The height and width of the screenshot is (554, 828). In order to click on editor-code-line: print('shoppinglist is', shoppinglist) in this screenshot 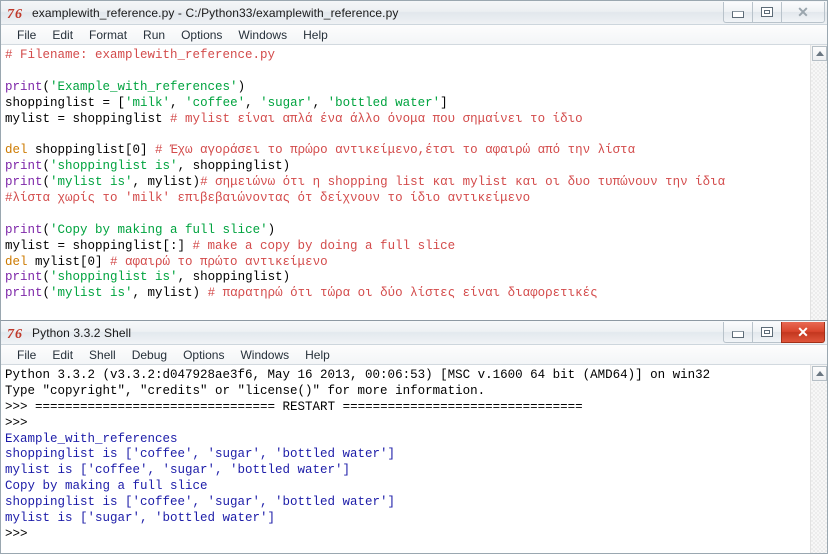, I will do `click(407, 278)`.